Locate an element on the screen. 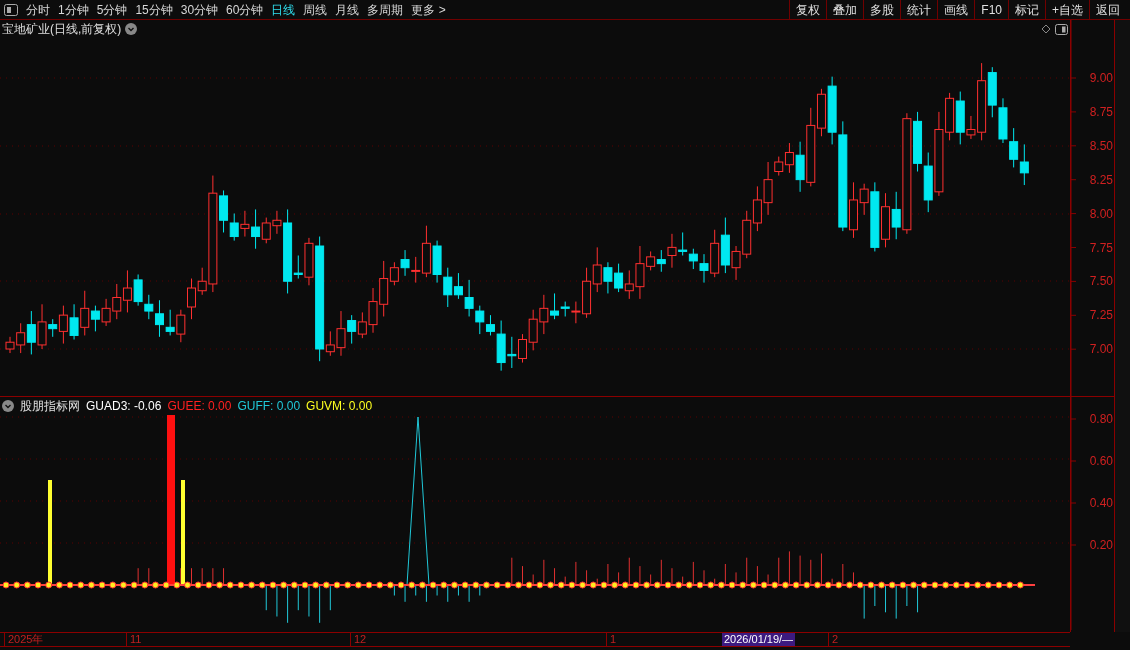  date-label: 2025年 is located at coordinates (24, 639).